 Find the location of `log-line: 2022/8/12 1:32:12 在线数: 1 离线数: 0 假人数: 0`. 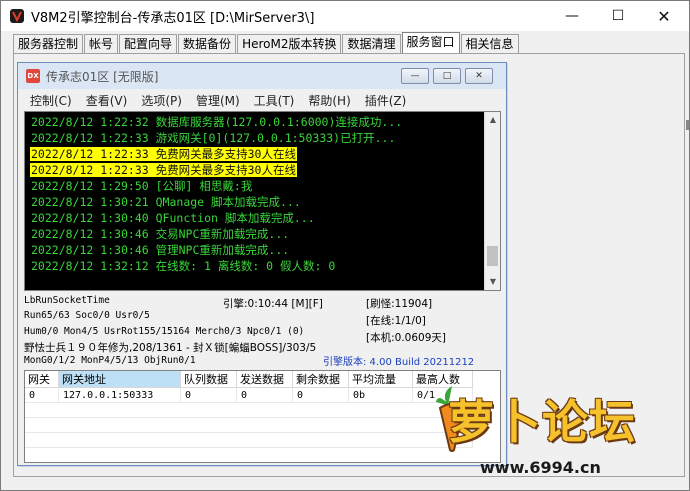

log-line: 2022/8/12 1:32:12 在线数: 1 离线数: 0 假人数: 0 is located at coordinates (255, 266).